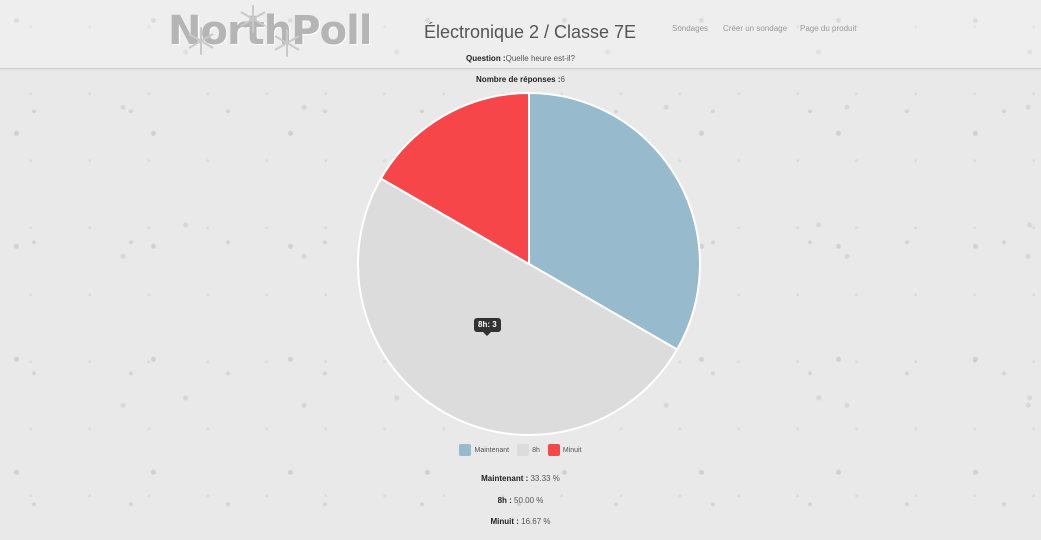 The width and height of the screenshot is (1041, 540). I want to click on legend-label-minuit: Minuit, so click(572, 450).